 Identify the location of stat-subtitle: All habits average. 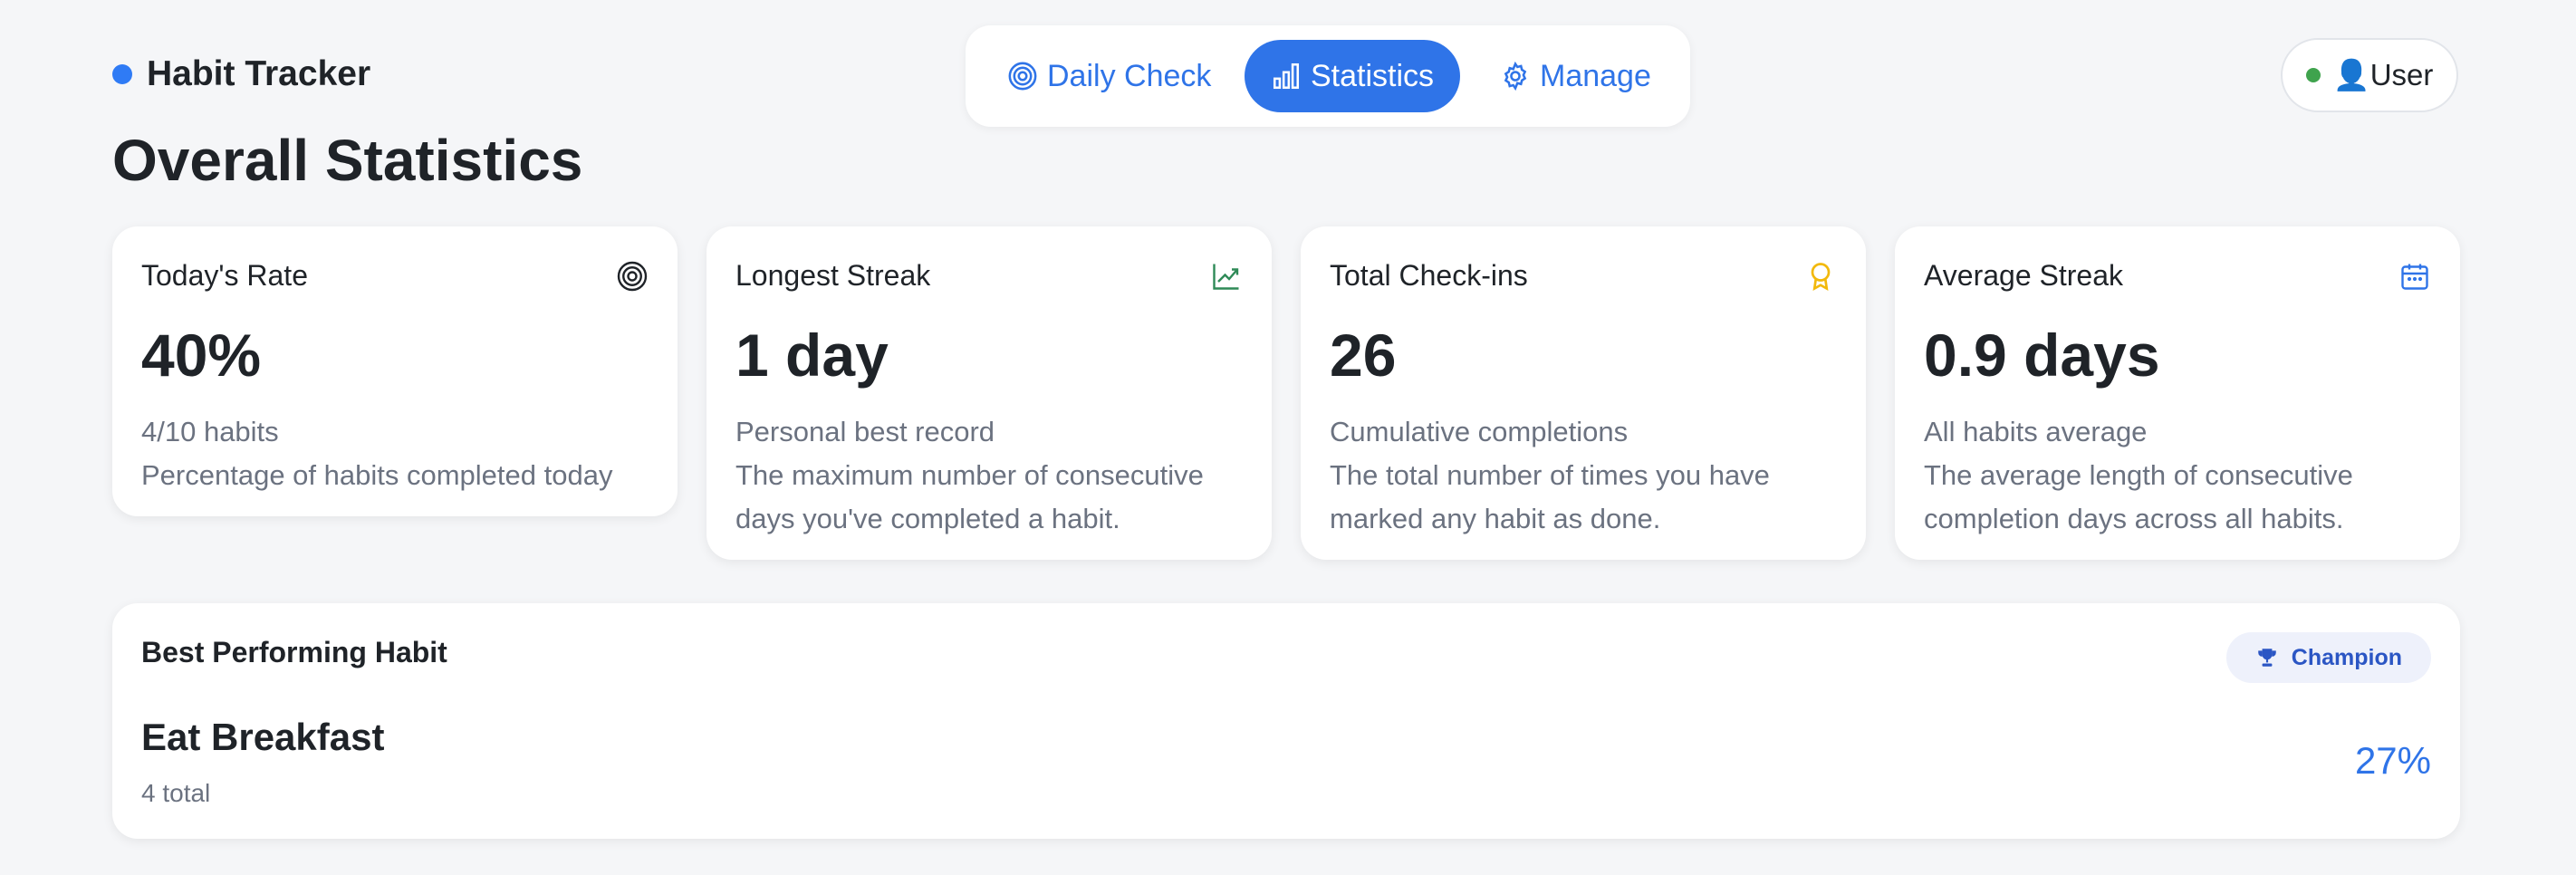
(2036, 432).